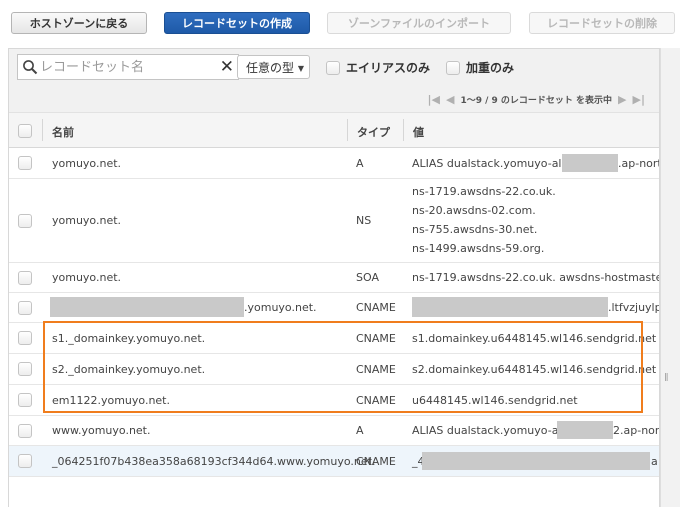 This screenshot has height=507, width=680. Describe the element at coordinates (388, 68) in the screenshot. I see `alias-only-label: エイリアスのみ` at that location.